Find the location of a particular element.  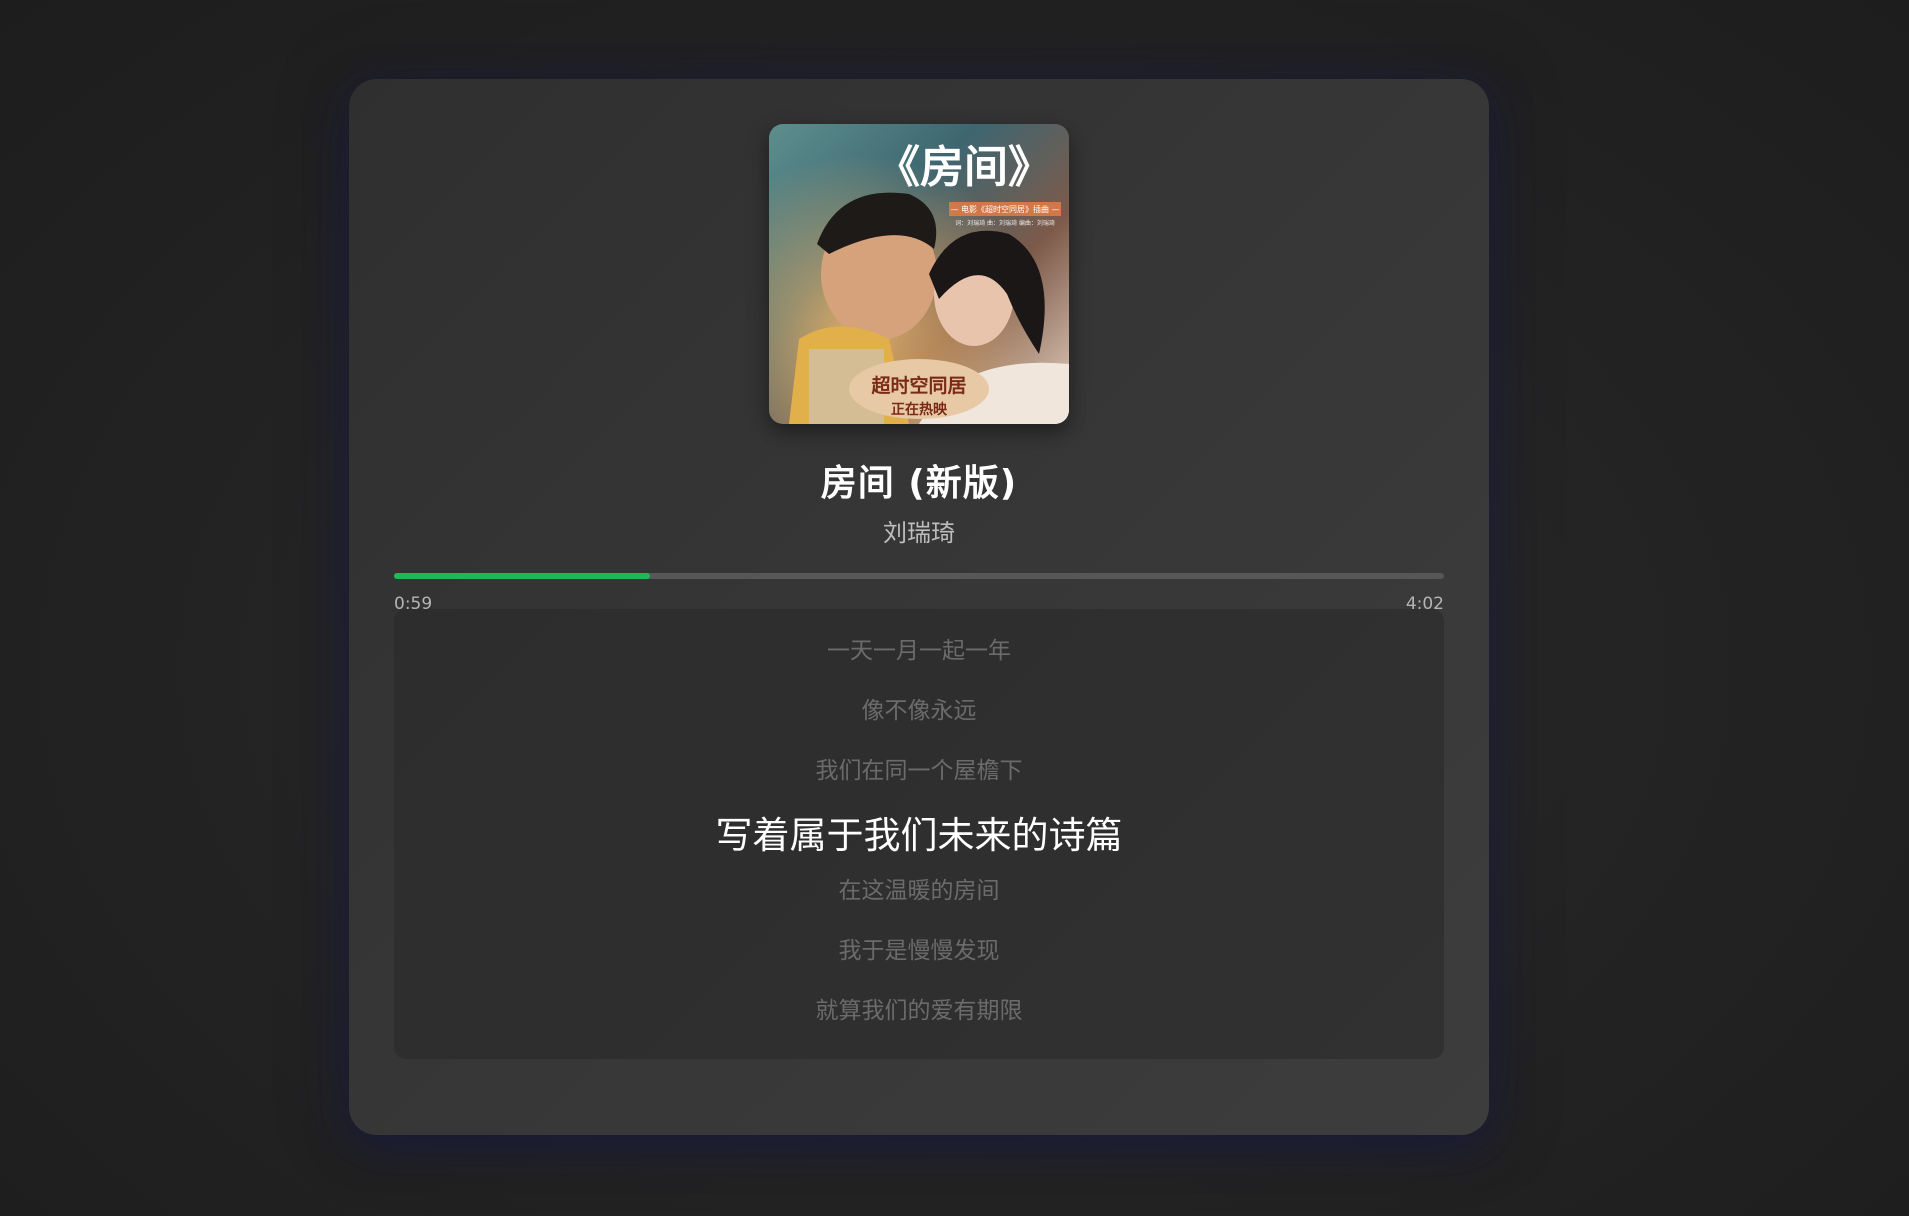

cover-subtitle-text: — 电影《超时空同居》插曲 — is located at coordinates (1004, 209).